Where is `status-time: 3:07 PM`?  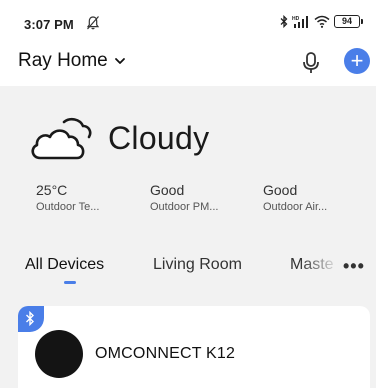 status-time: 3:07 PM is located at coordinates (49, 24).